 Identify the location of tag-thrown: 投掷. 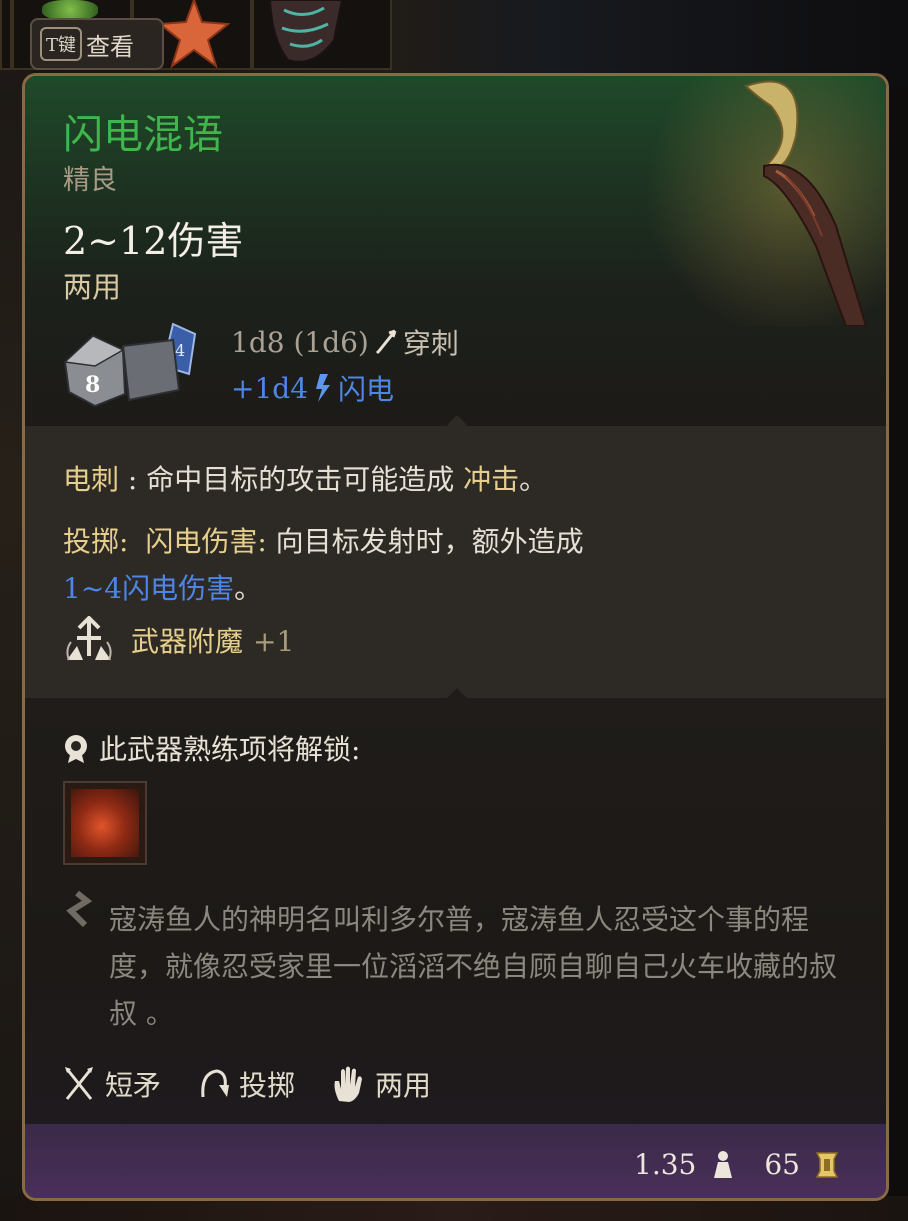
(246, 1084).